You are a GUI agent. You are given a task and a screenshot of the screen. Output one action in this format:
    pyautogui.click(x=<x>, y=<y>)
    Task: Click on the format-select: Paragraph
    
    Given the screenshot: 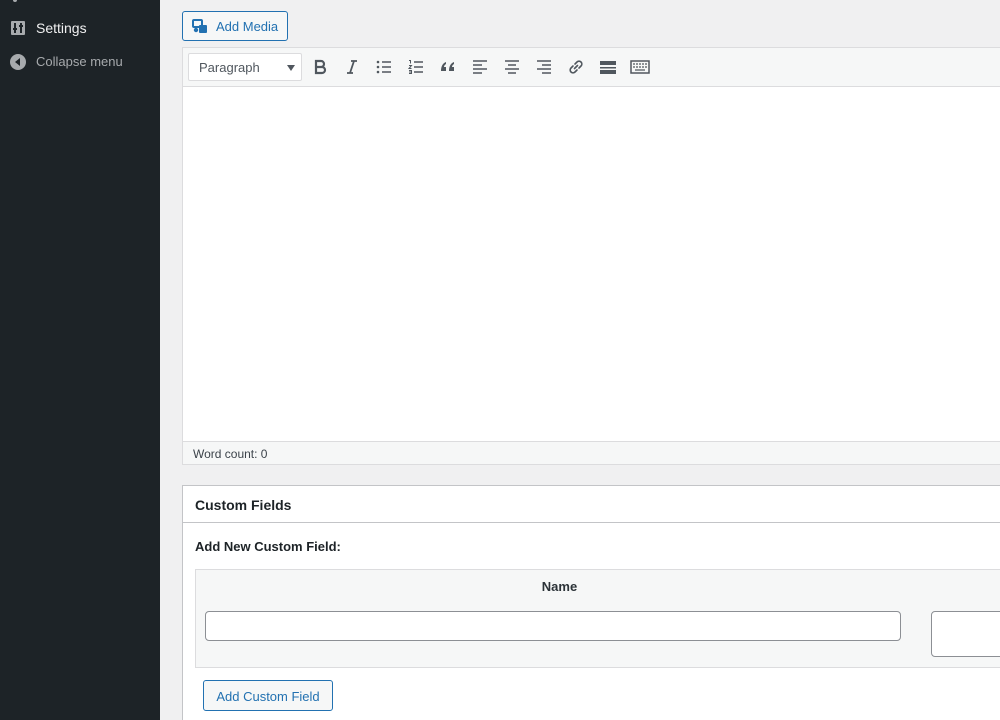 What is the action you would take?
    pyautogui.click(x=245, y=67)
    